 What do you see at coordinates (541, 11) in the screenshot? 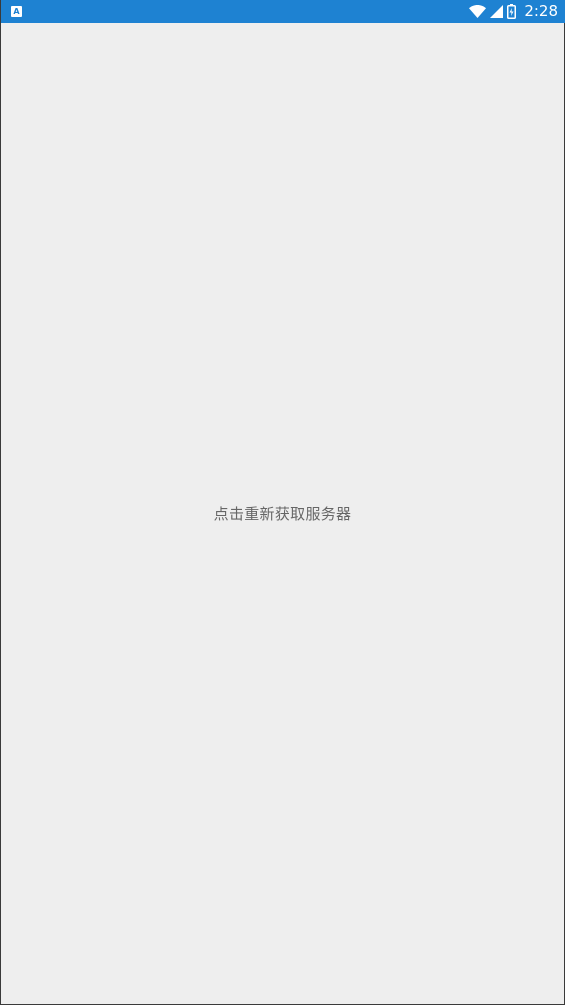
I see `status-time: 2:28` at bounding box center [541, 11].